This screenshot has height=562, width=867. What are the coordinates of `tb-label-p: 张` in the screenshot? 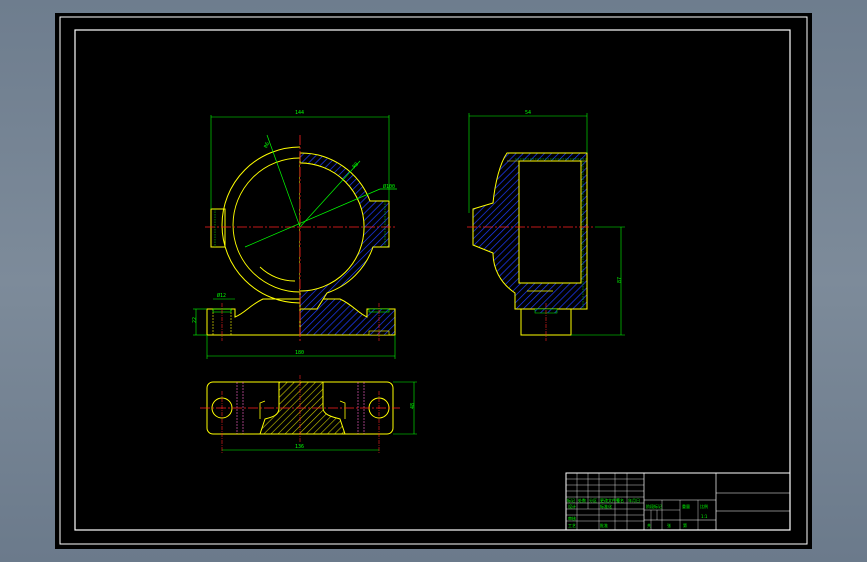 It's located at (669, 525).